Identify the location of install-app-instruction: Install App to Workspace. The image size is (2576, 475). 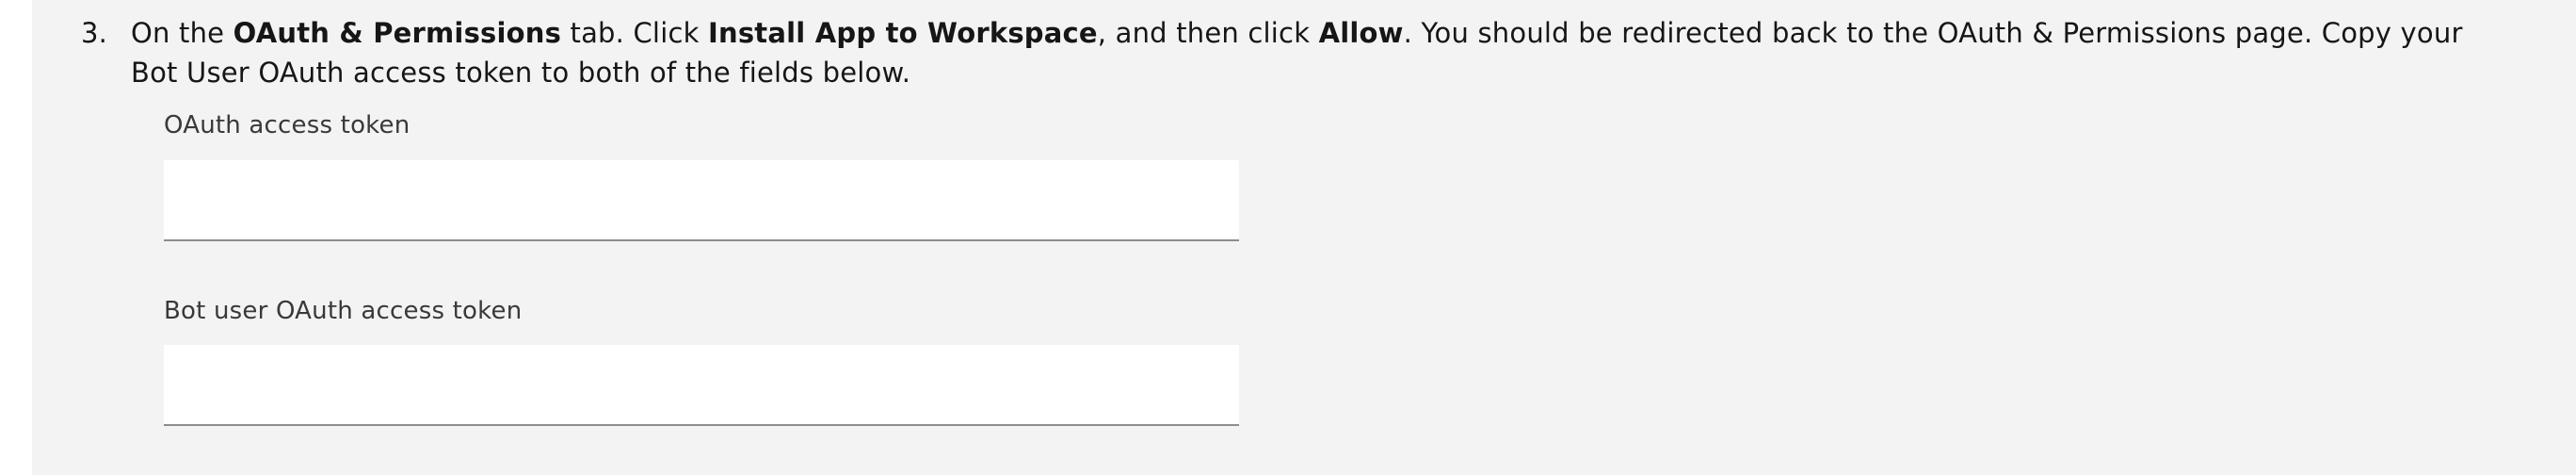
(903, 33).